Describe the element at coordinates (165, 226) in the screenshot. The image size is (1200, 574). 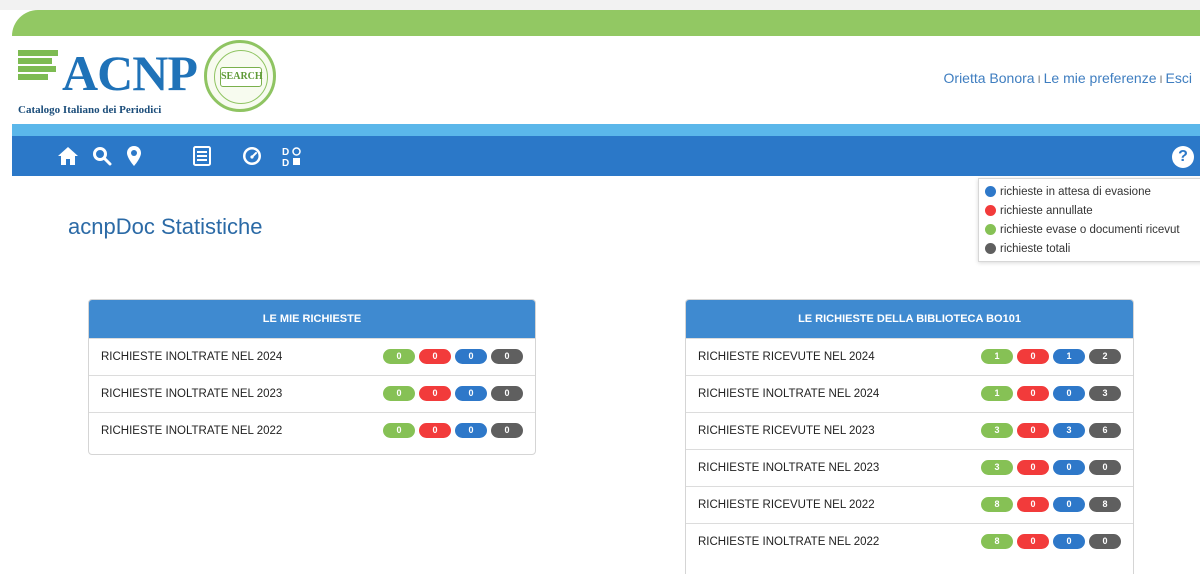
I see `page-title: acnpDoc Statistiche` at that location.